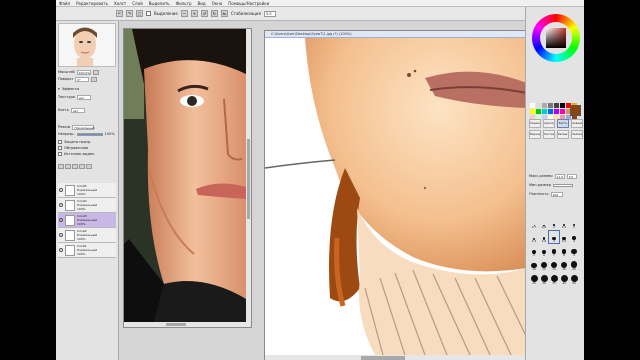 The width and height of the screenshot is (640, 360). Describe the element at coordinates (563, 123) in the screenshot. I see `tool-button: Кисть` at that location.